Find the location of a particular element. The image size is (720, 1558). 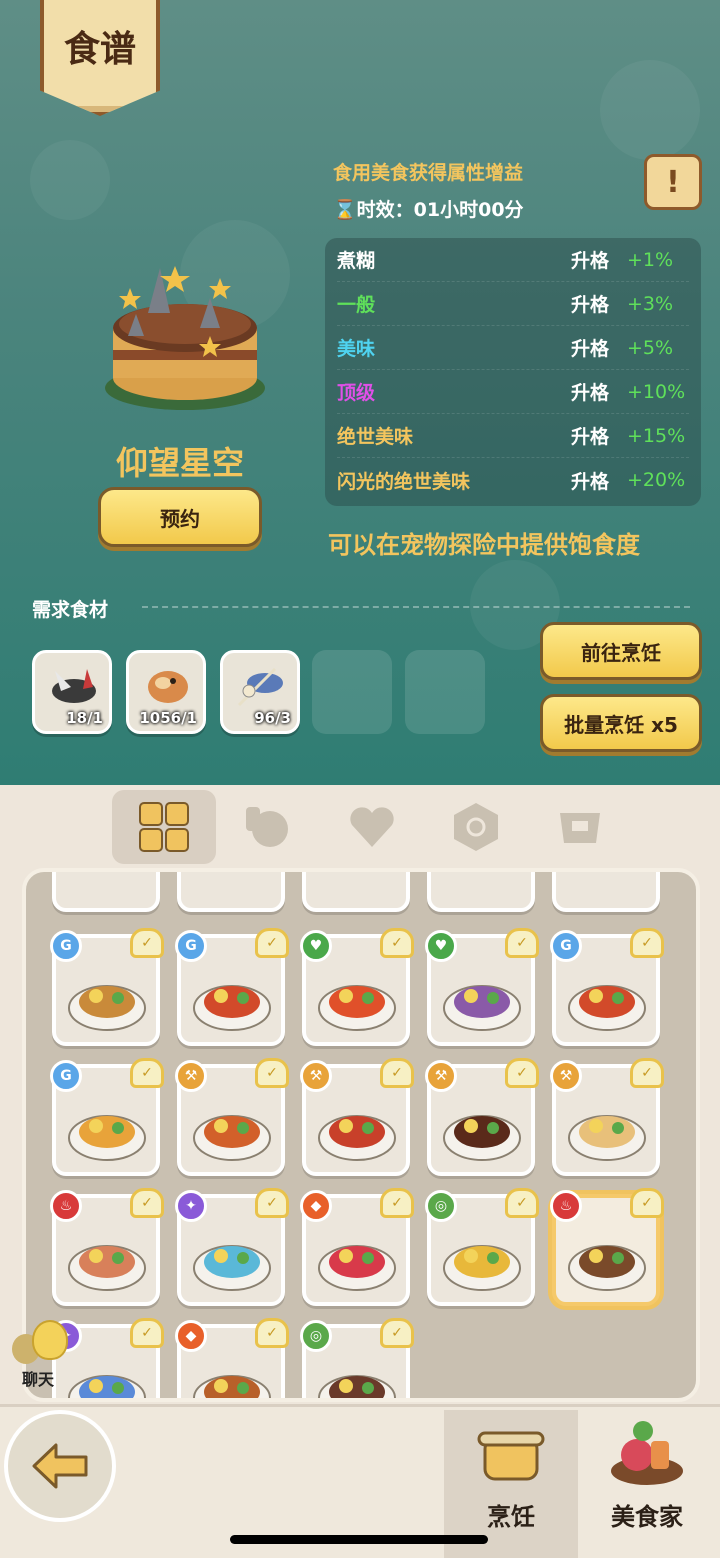

quality-name: 美味 is located at coordinates (356, 349).